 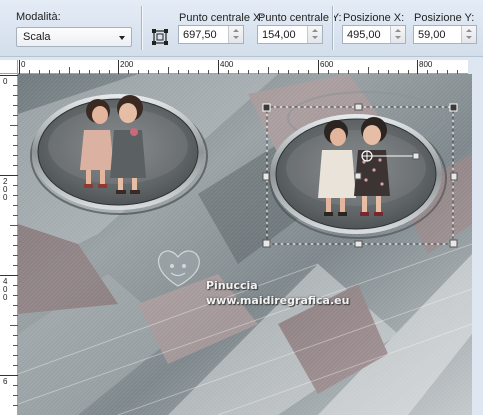 I want to click on center-y-field: 154,00, so click(x=290, y=34).